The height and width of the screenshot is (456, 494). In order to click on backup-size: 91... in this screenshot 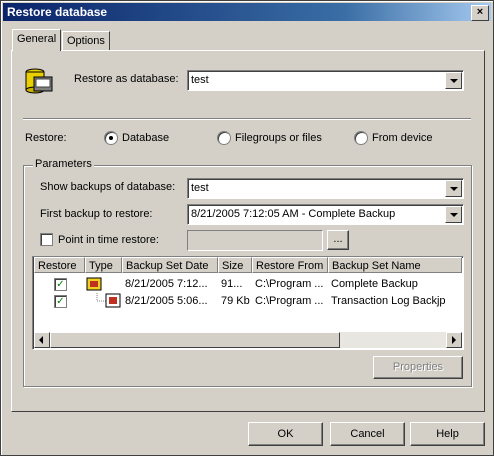, I will do `click(232, 284)`.